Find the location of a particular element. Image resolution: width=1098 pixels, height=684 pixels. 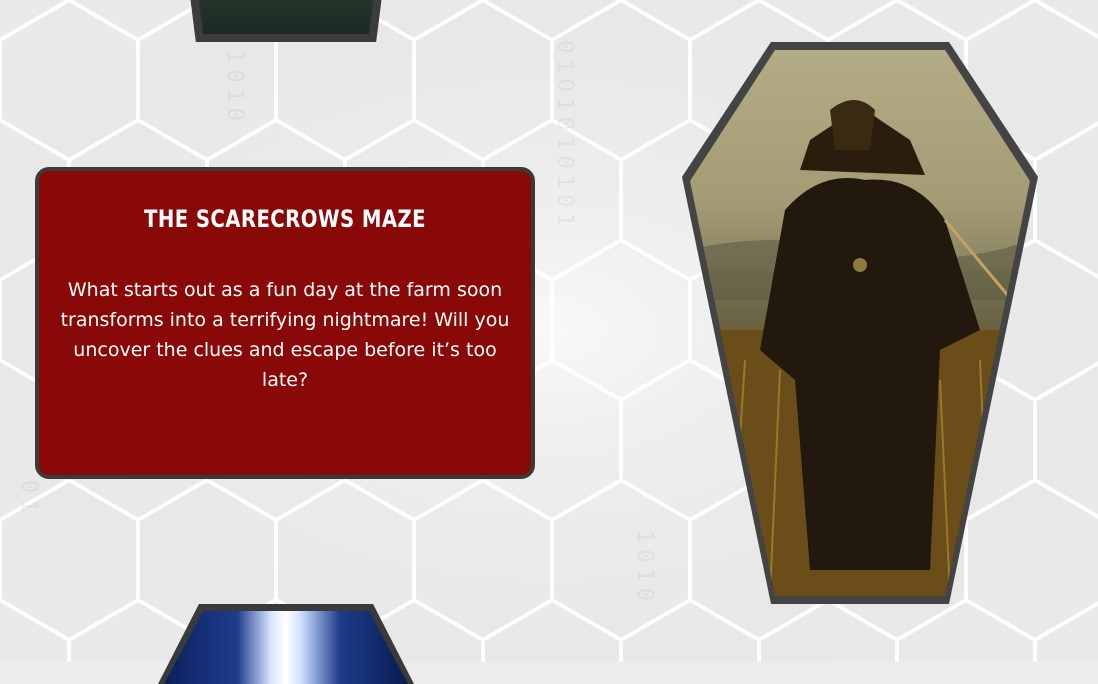

binary-decoration: 0101010101 is located at coordinates (564, 136).